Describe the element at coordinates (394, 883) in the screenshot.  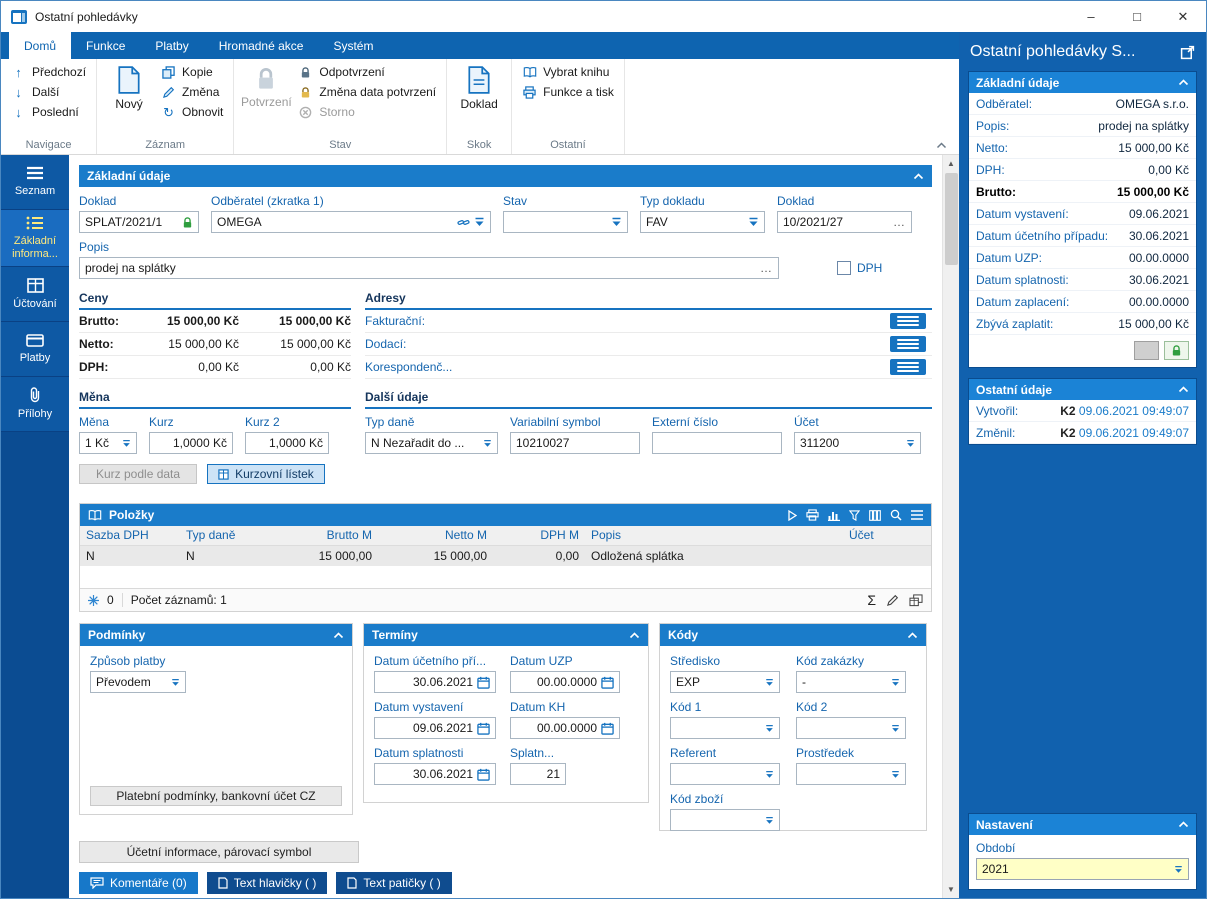
I see `text-paticky-button: Text patičky ( )` at that location.